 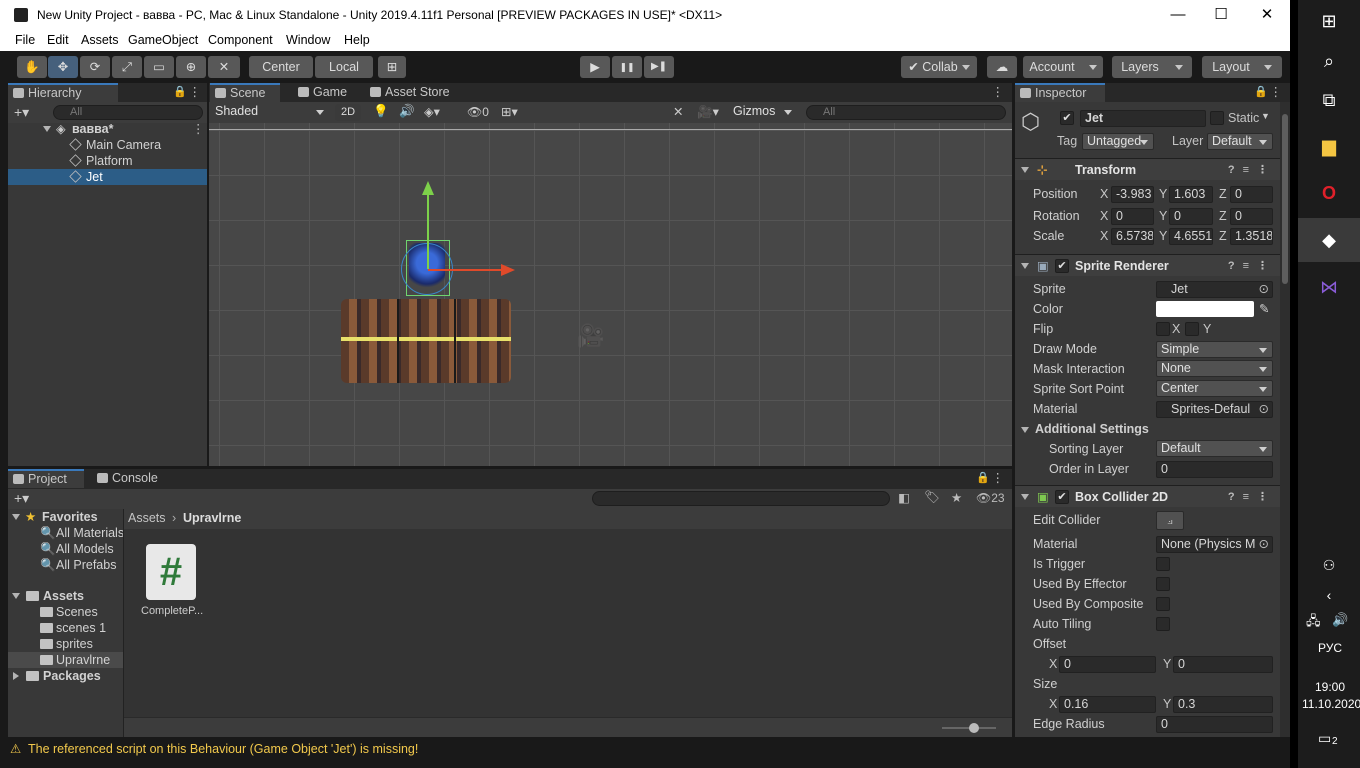 What do you see at coordinates (1214, 448) in the screenshot?
I see `sorting-layer-dropdown: Default` at bounding box center [1214, 448].